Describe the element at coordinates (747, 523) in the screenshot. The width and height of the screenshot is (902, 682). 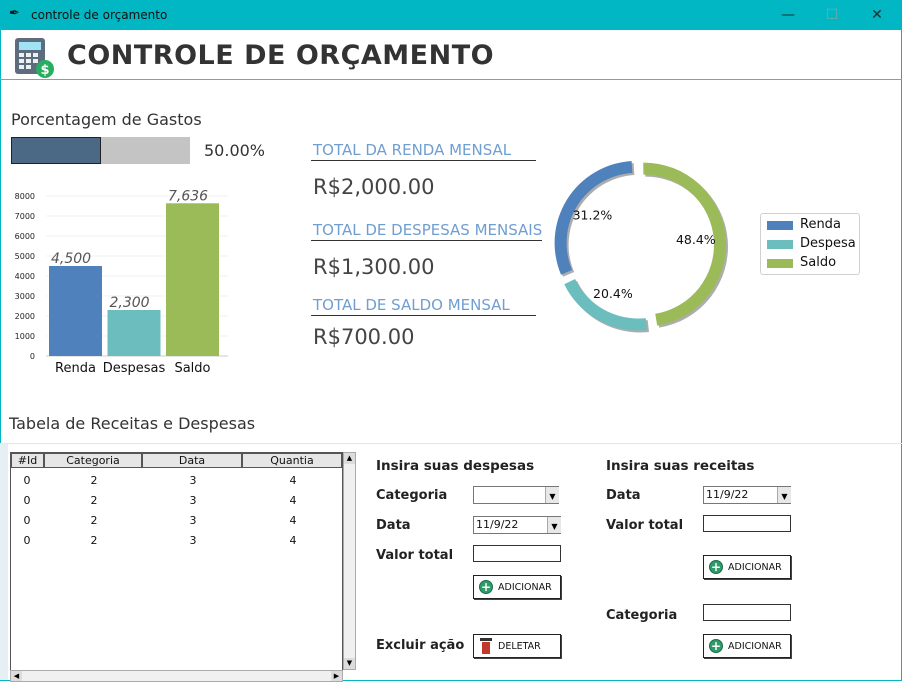
I see `income-amount-input` at that location.